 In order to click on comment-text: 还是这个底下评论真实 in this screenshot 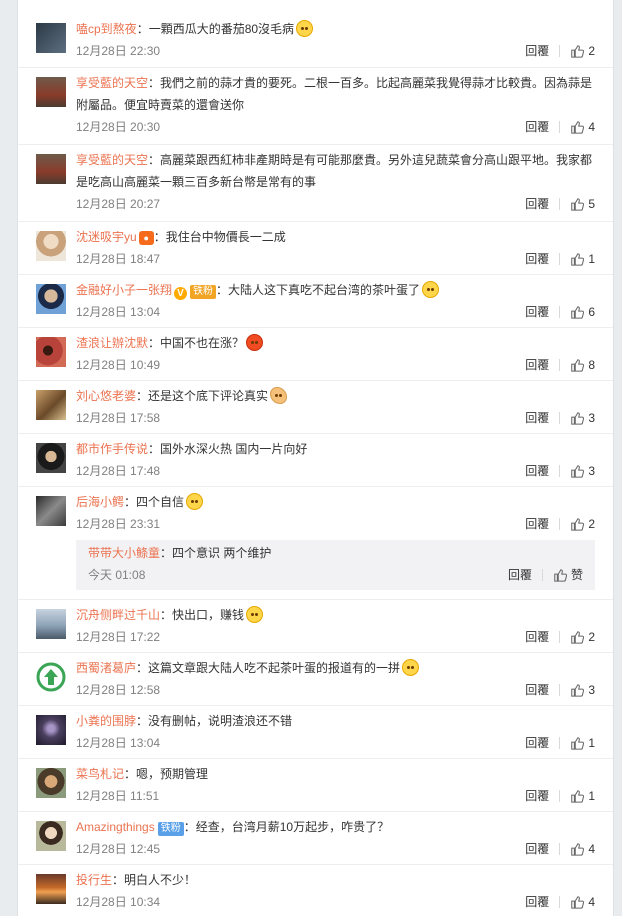, I will do `click(208, 396)`.